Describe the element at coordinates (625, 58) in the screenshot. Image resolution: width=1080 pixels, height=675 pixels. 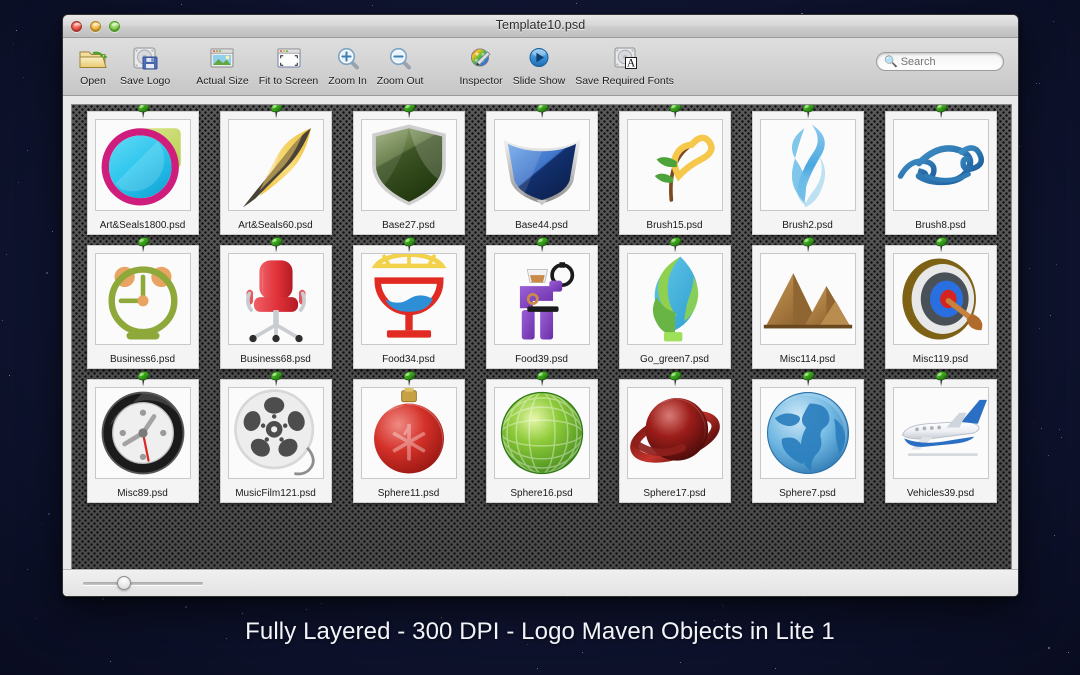
I see `save-fonts-icon: A` at that location.